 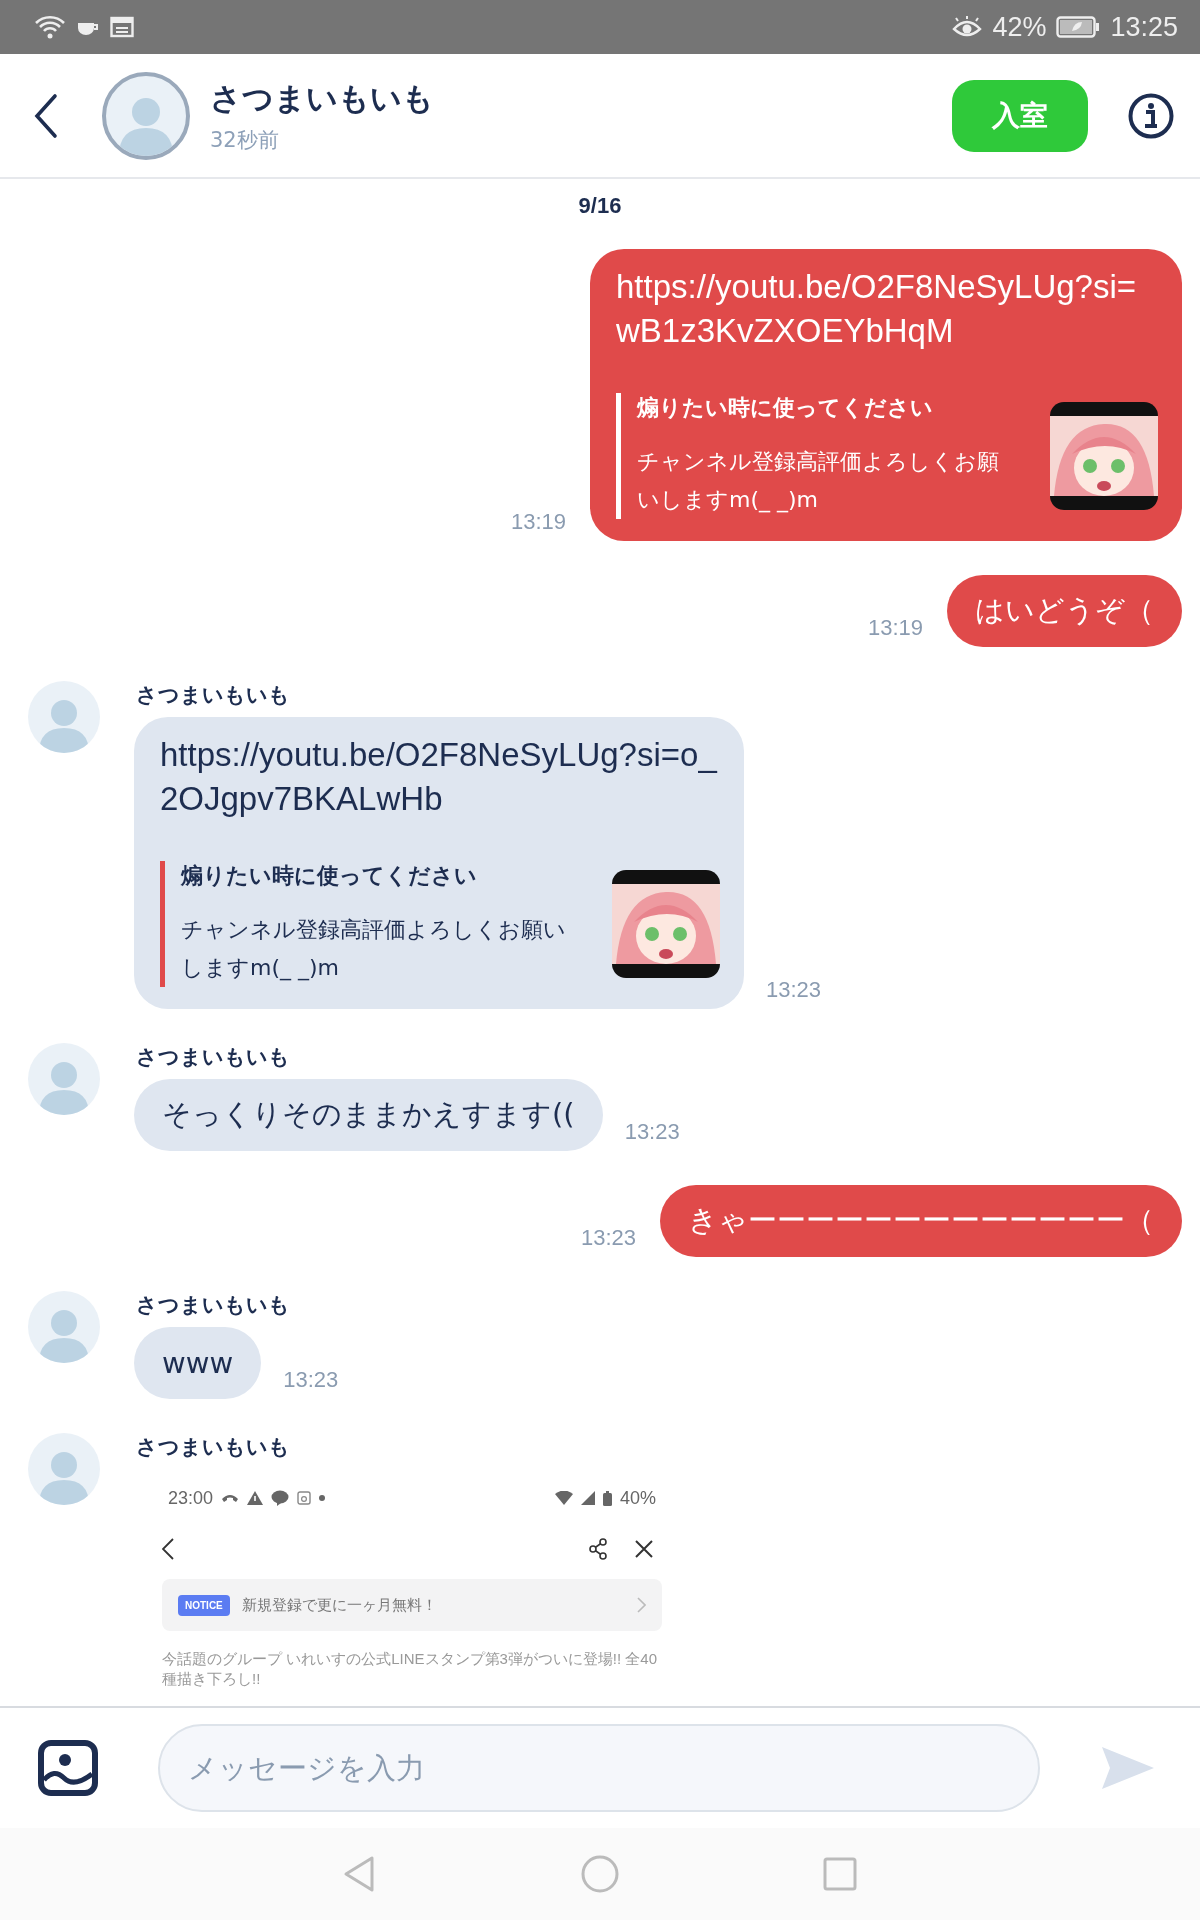 I want to click on link-url: https://youtu.be/O2F8NeSyLUg?si=o_2OJgpv7BKALwHb, so click(x=439, y=777).